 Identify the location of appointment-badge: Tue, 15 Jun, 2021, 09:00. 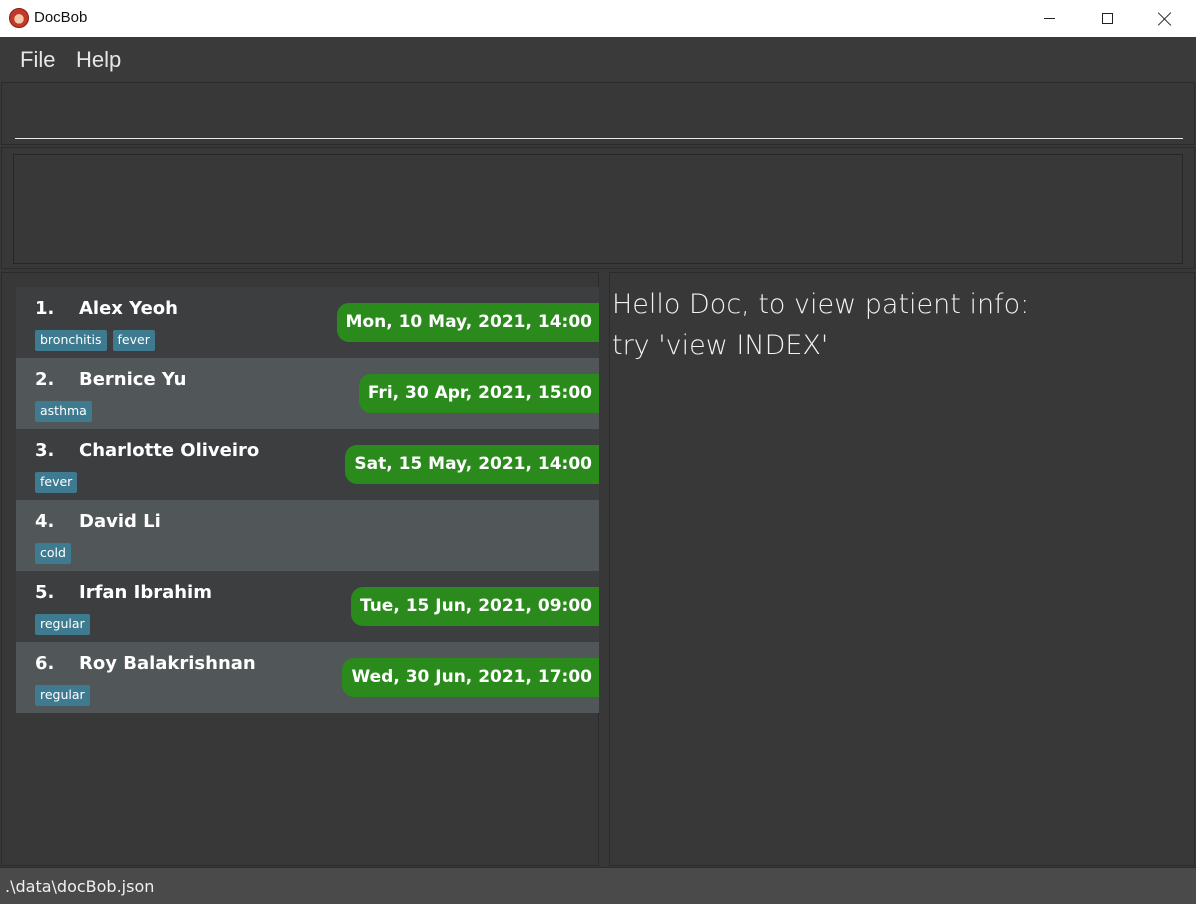
(474, 606).